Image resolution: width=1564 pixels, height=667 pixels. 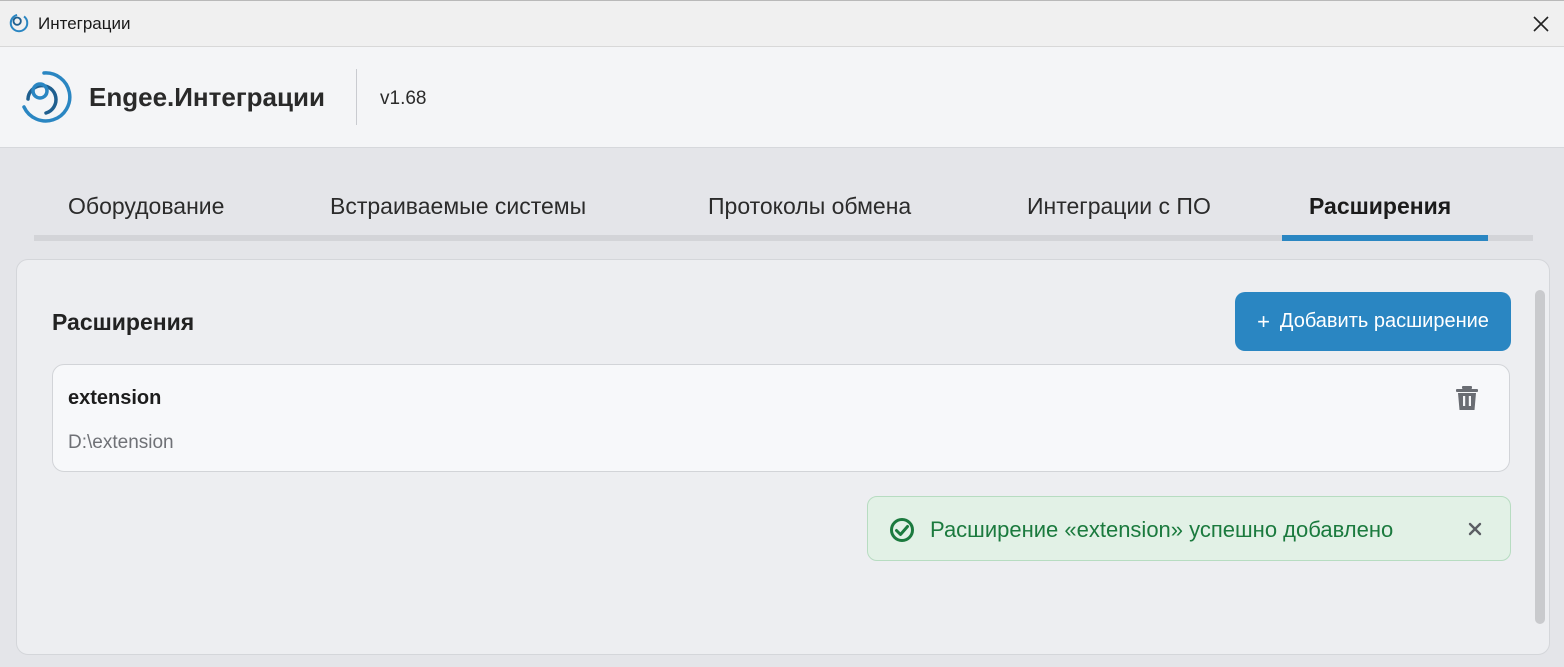 I want to click on window-title: Интеграции, so click(x=84, y=23).